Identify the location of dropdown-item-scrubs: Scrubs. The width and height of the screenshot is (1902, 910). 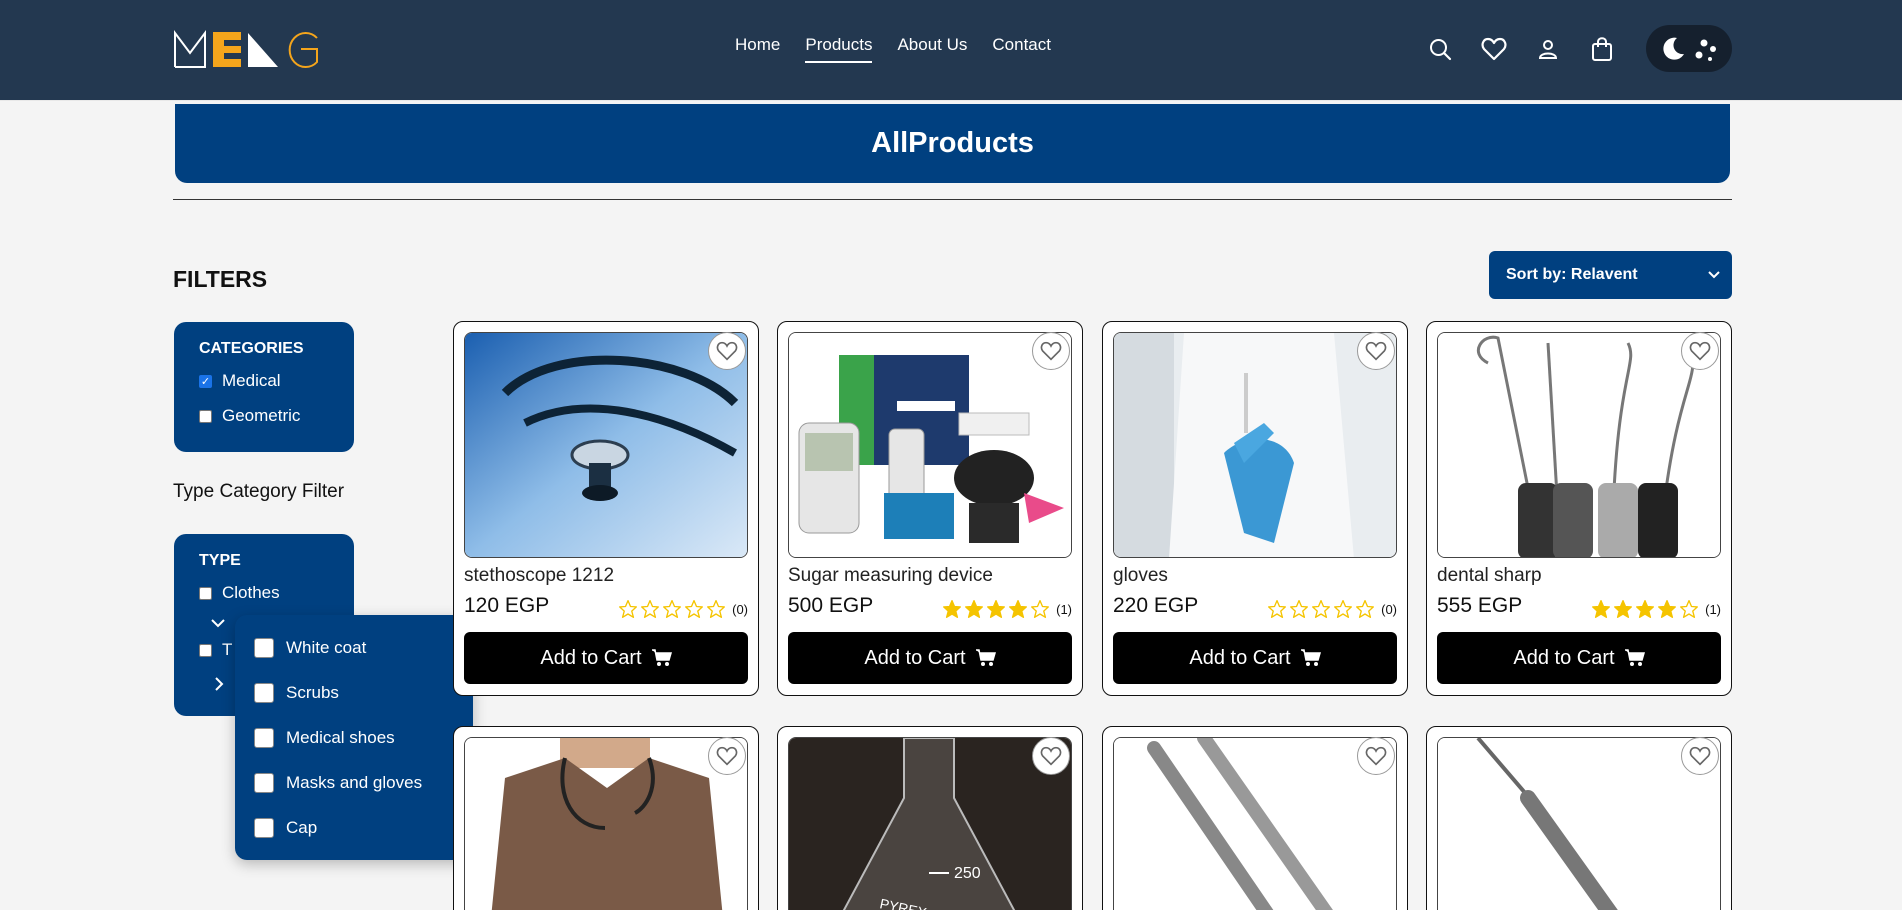
(363, 693).